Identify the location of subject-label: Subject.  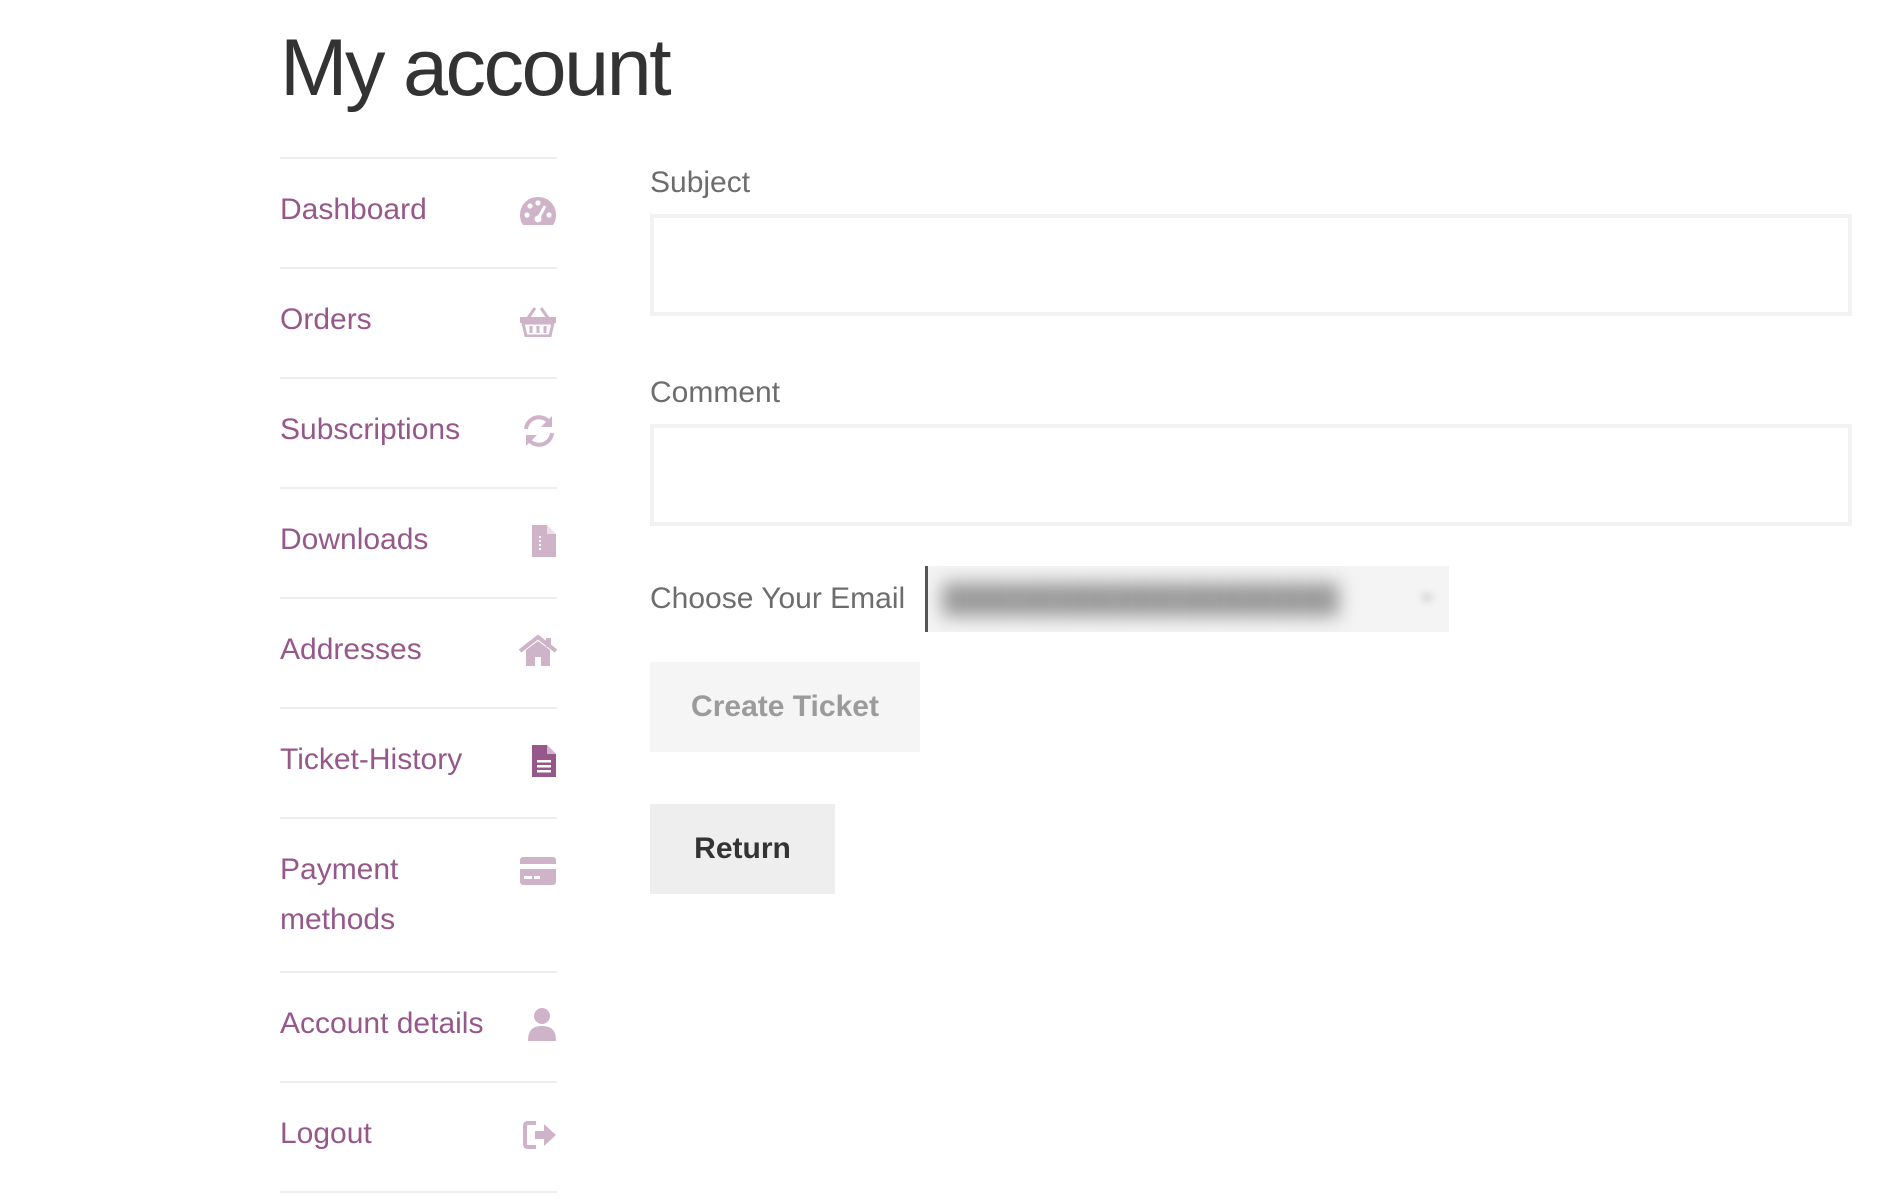
(700, 182).